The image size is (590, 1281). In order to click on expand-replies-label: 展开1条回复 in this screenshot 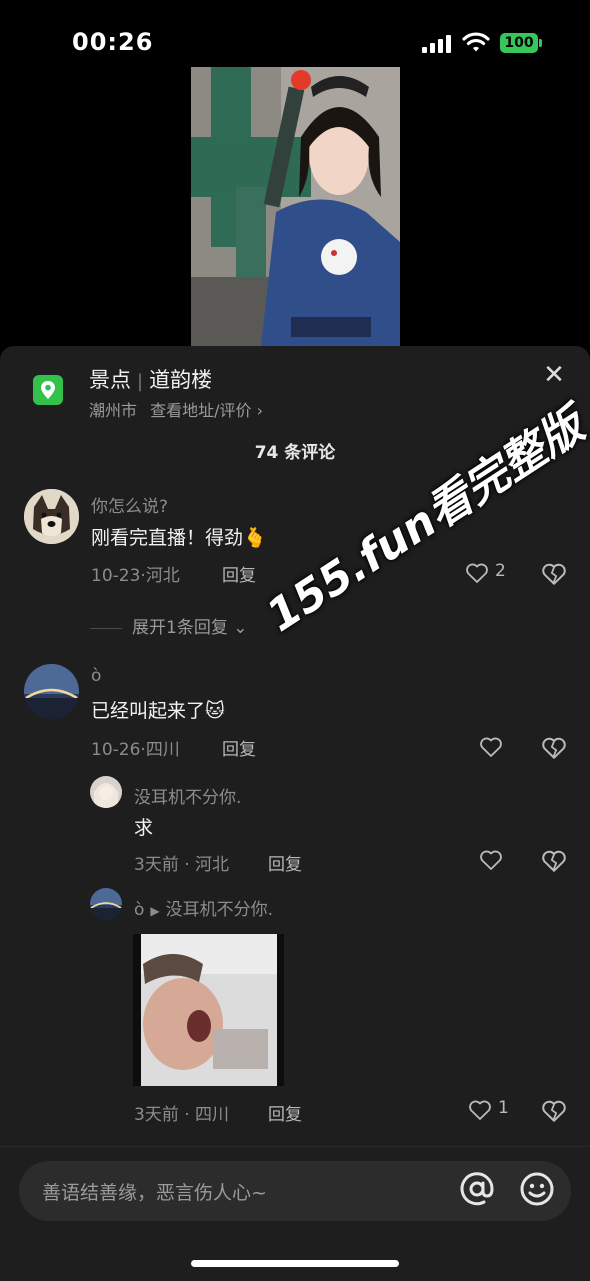, I will do `click(180, 628)`.